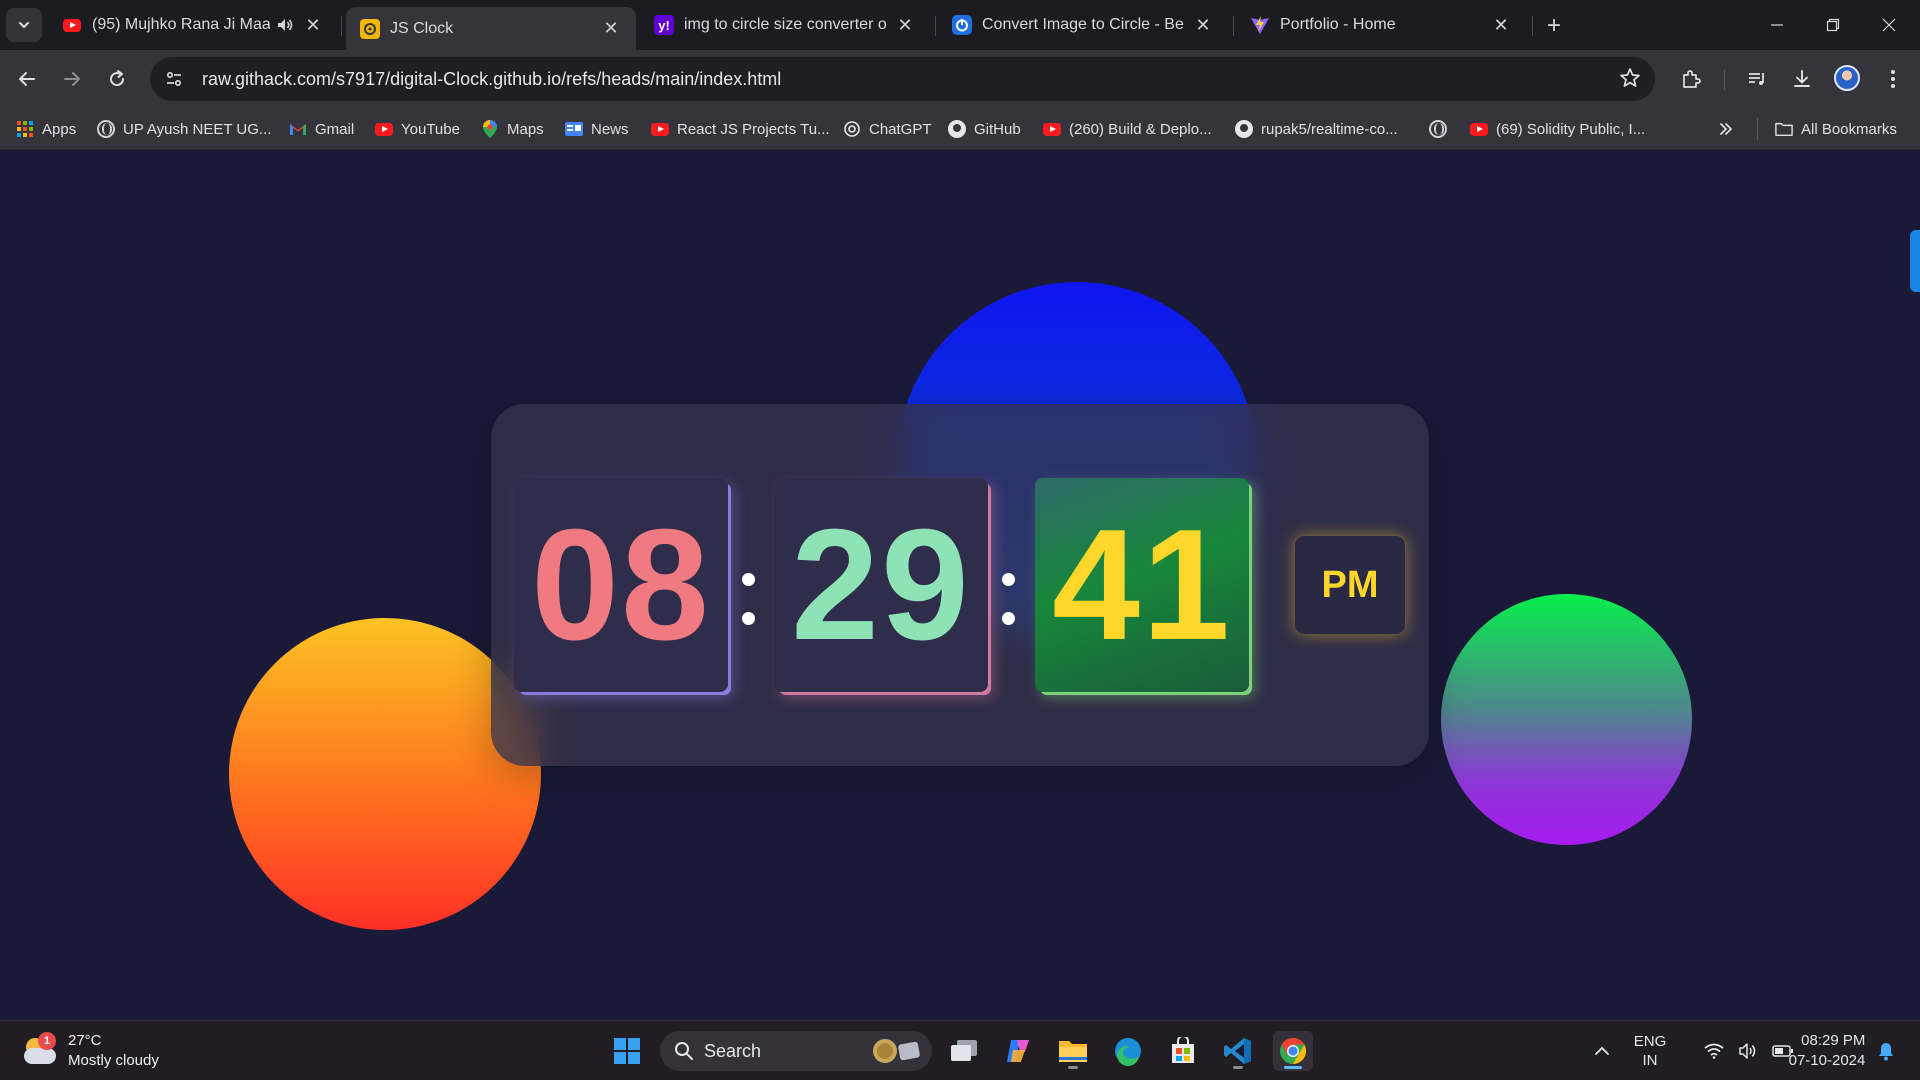 The width and height of the screenshot is (1920, 1080). Describe the element at coordinates (1827, 1050) in the screenshot. I see `clock-and-date: 08:29 PM 07-10-2024` at that location.